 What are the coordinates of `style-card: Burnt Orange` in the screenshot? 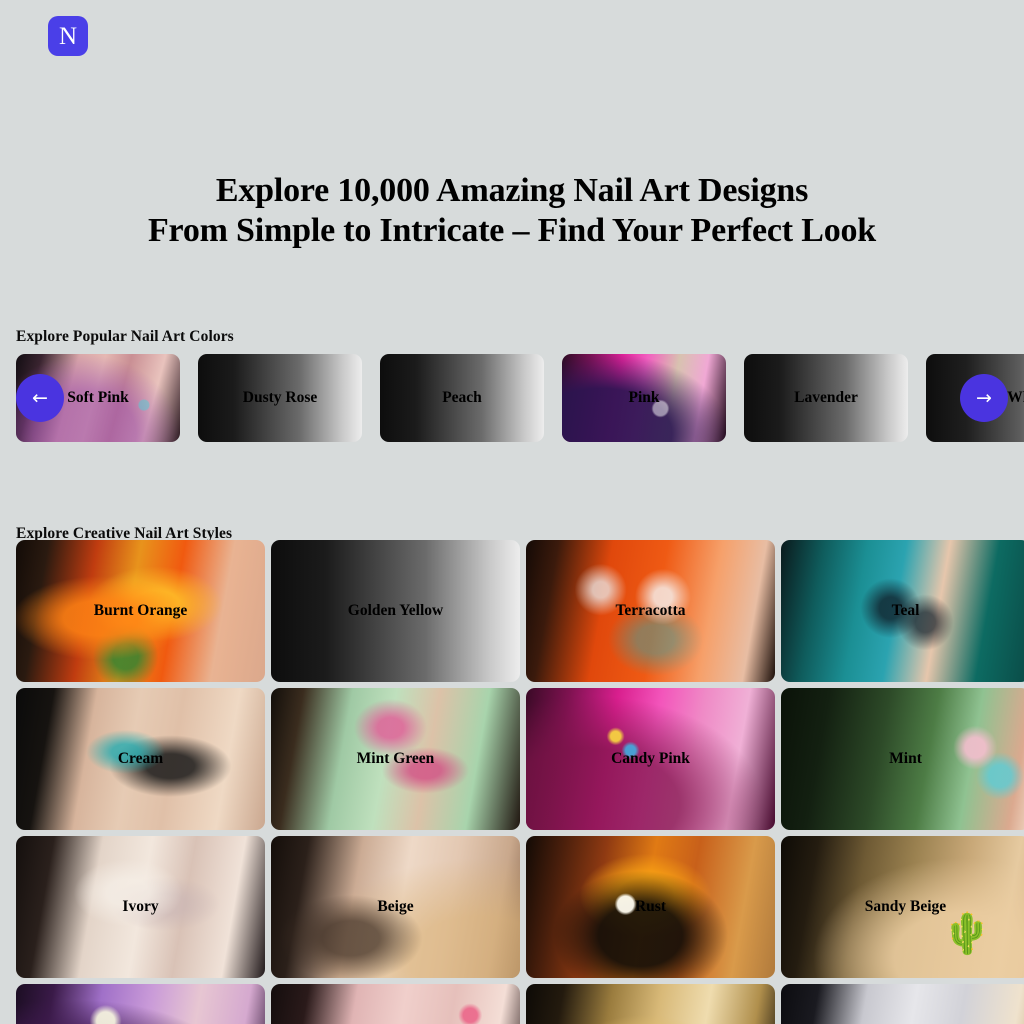 It's located at (140, 611).